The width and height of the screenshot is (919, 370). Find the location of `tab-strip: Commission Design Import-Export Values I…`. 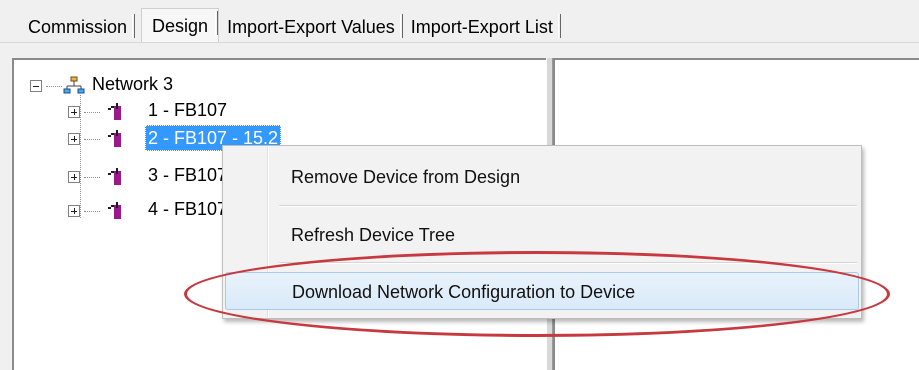

tab-strip: Commission Design Import-Export Values I… is located at coordinates (290, 25).